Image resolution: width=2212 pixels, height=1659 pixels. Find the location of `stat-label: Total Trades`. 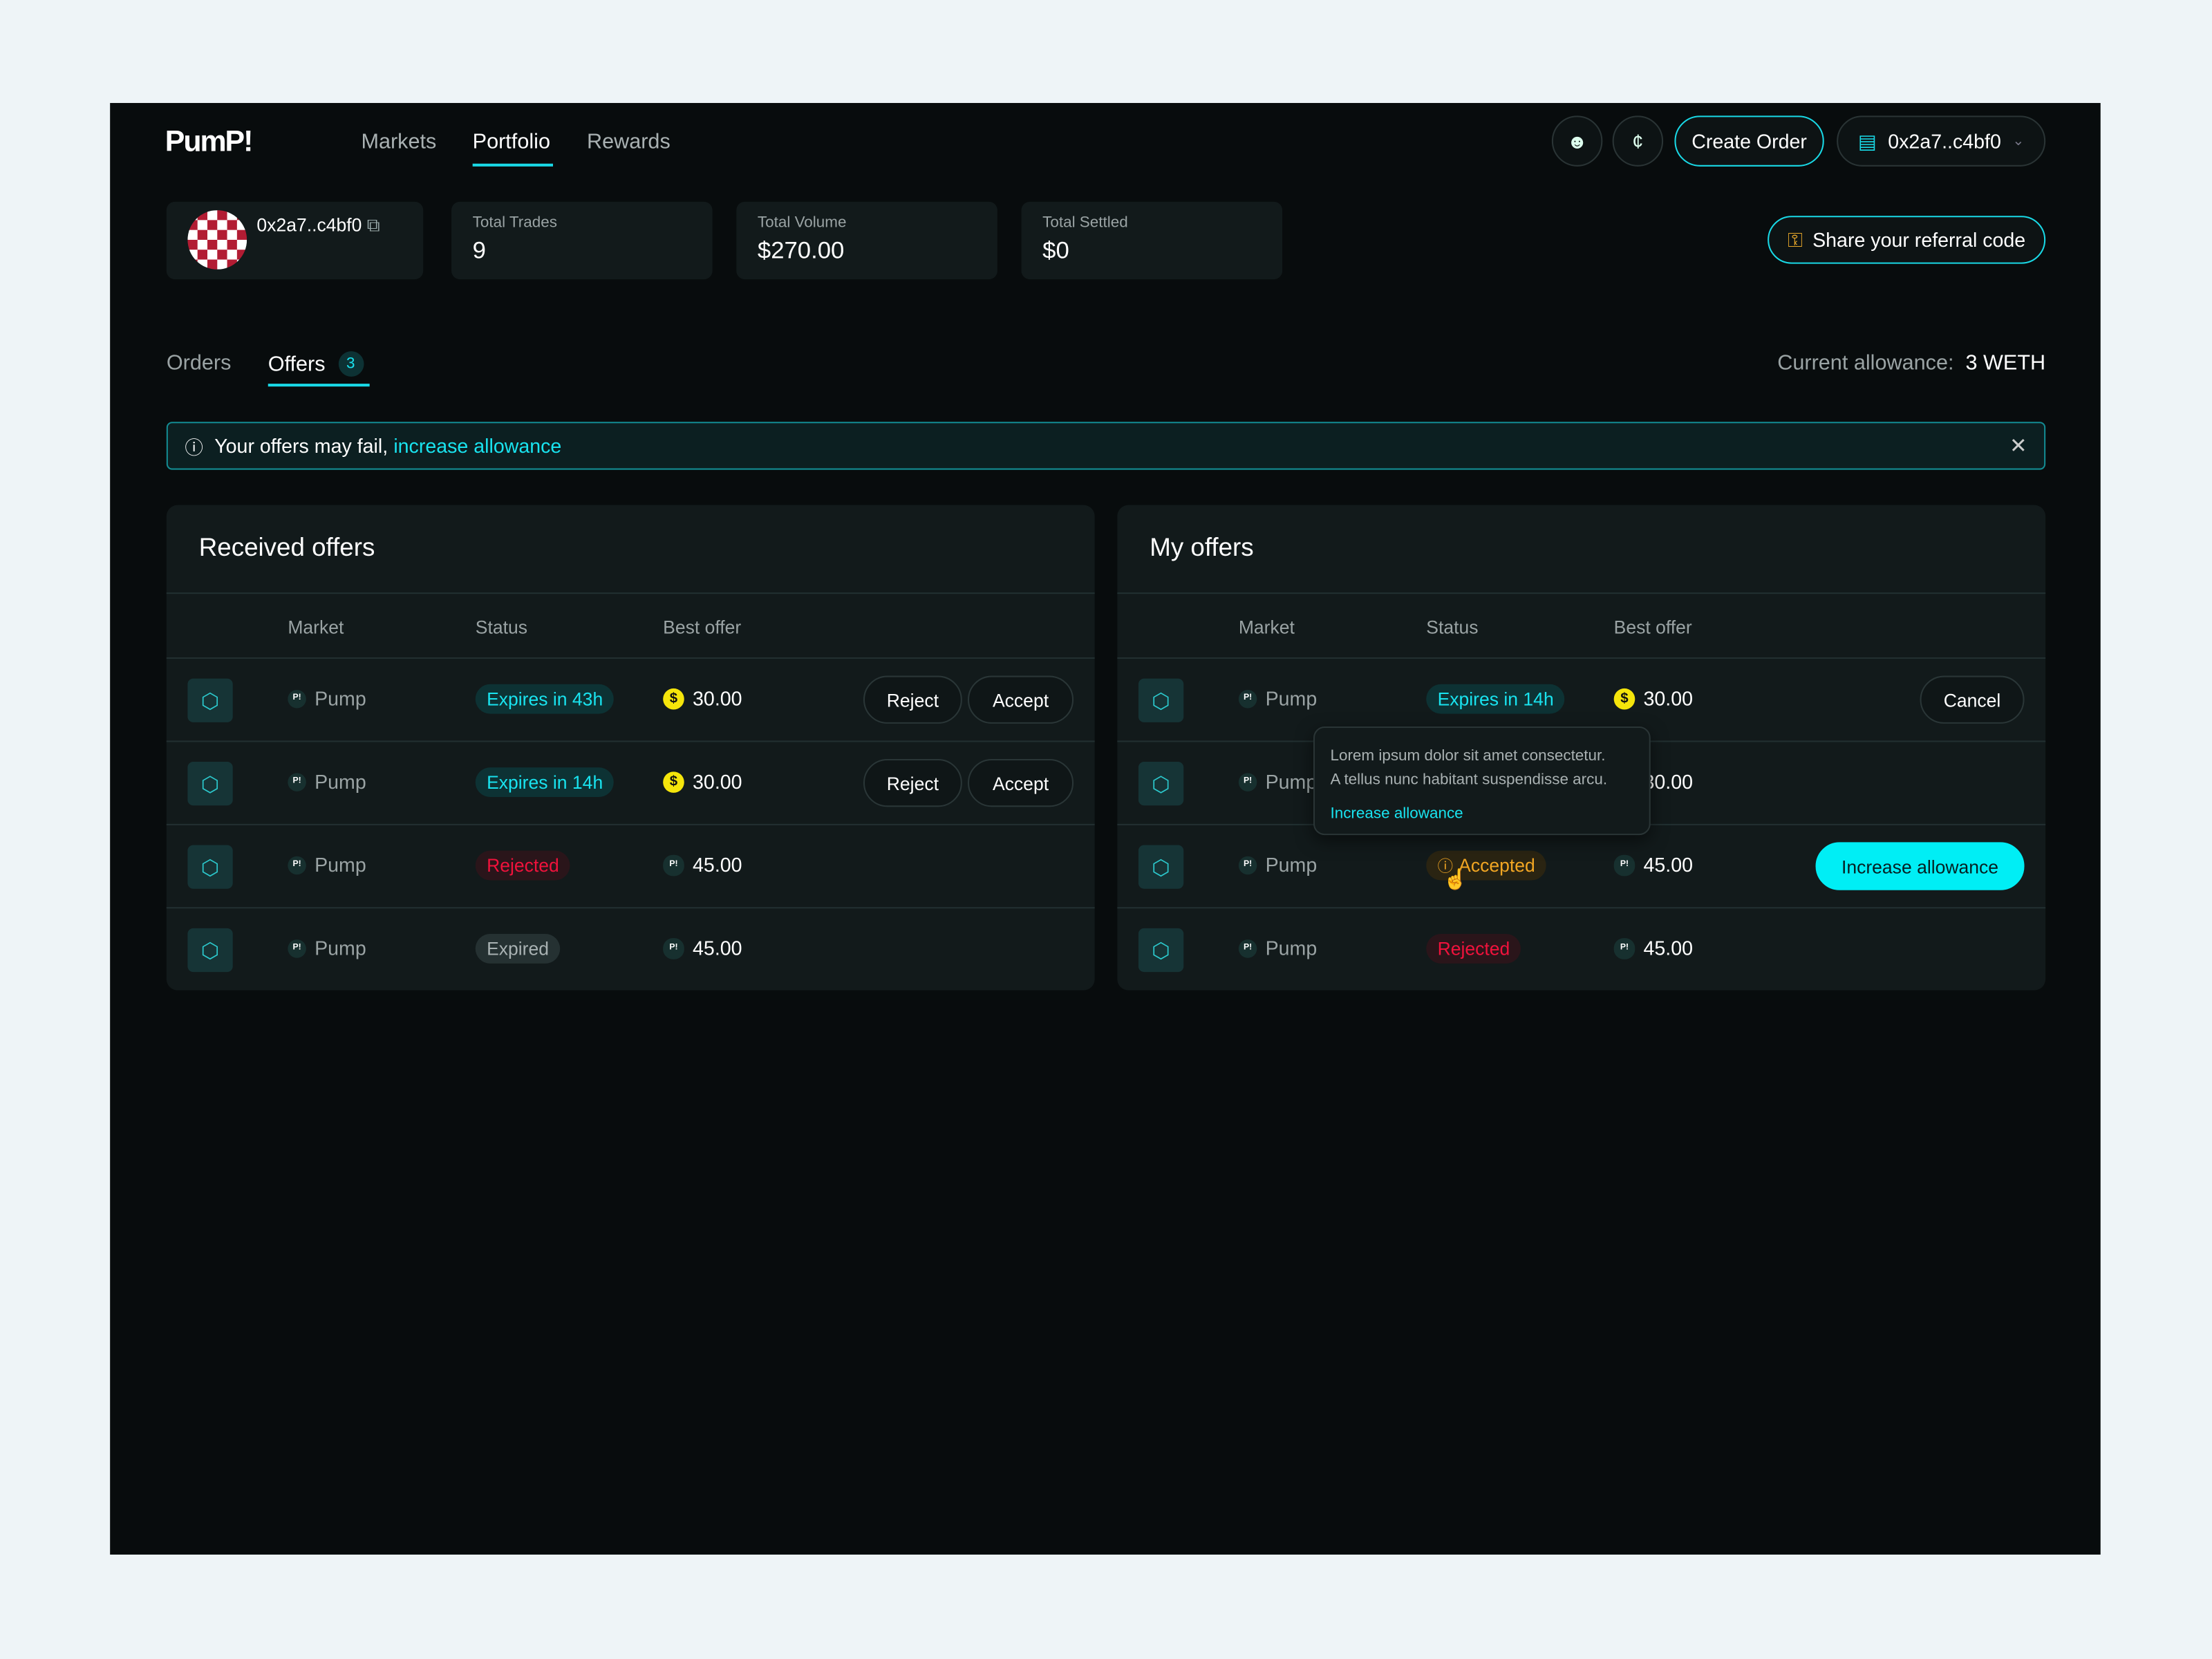

stat-label: Total Trades is located at coordinates (514, 223).